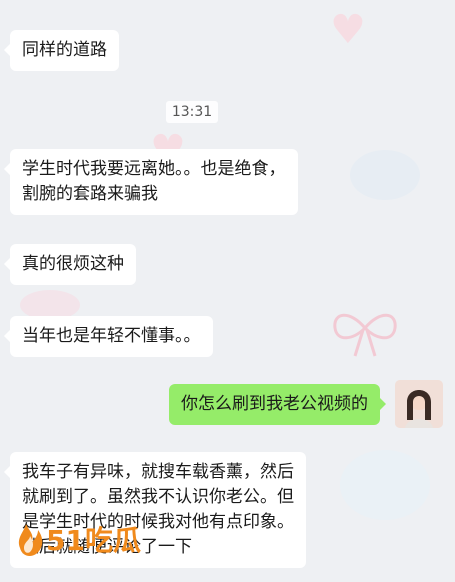  What do you see at coordinates (274, 404) in the screenshot?
I see `message-line: 你怎么刷到我老公视频的` at bounding box center [274, 404].